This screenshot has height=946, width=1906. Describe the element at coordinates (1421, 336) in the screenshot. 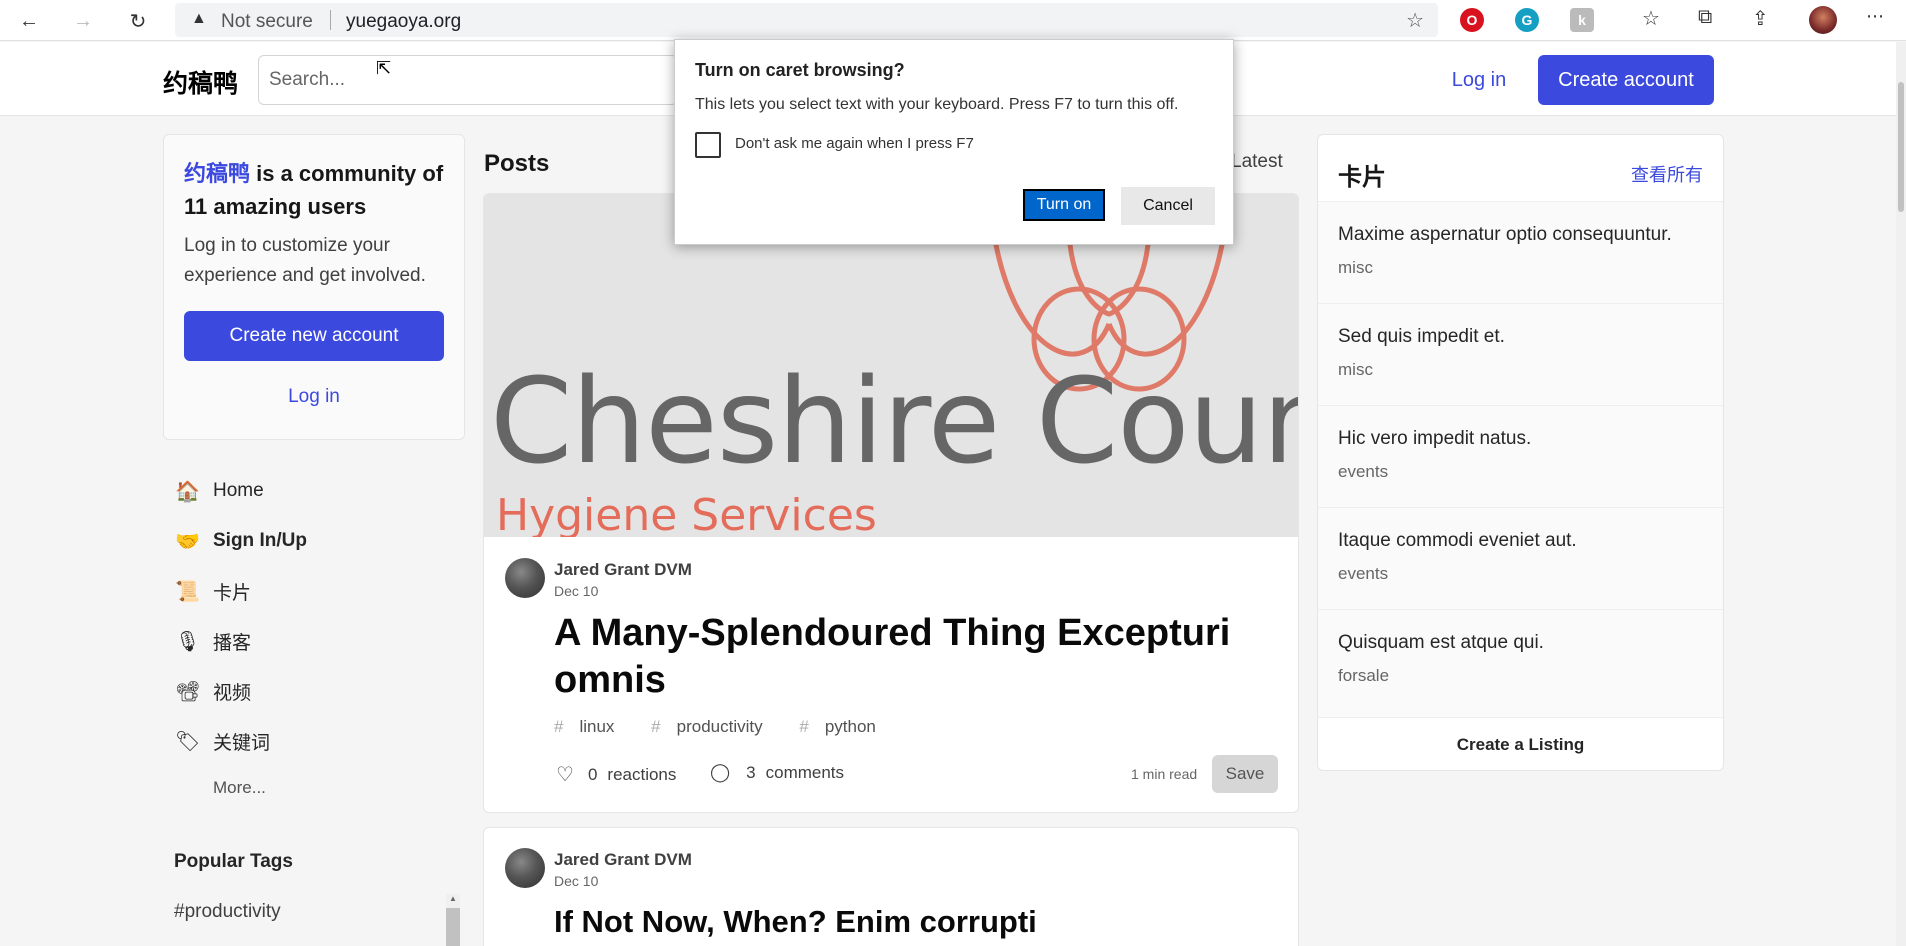

I see `listing-title: Sed quis impedit et.` at that location.